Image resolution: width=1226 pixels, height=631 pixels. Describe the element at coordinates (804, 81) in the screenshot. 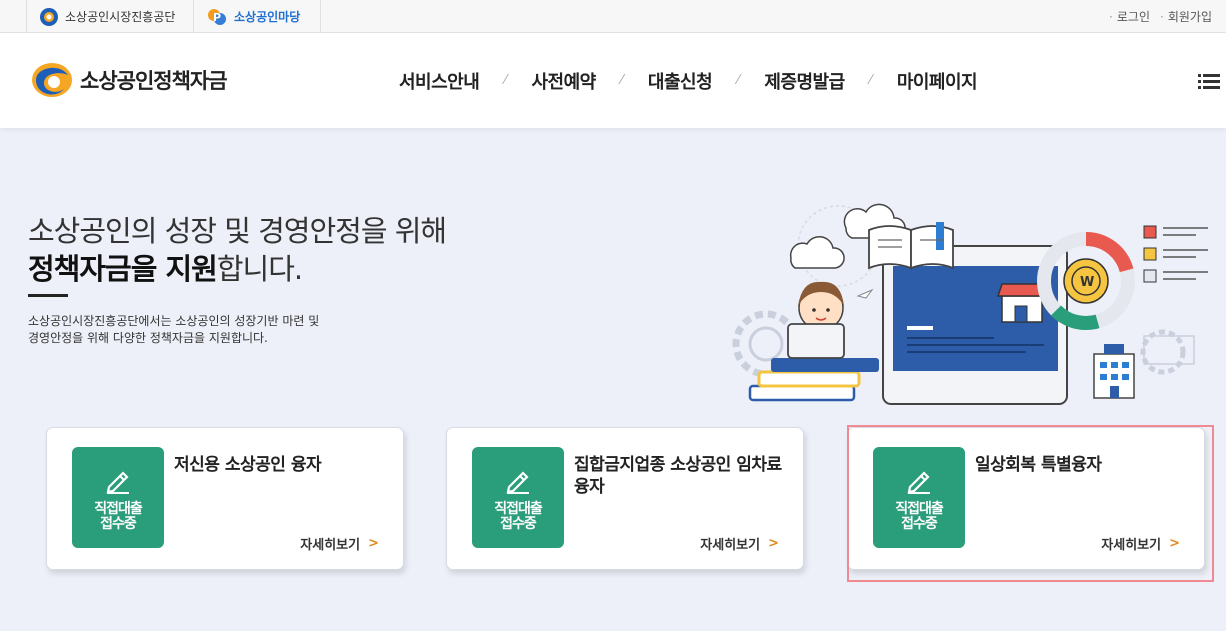

I see `nav-certificate-issue: 제증명발급` at that location.